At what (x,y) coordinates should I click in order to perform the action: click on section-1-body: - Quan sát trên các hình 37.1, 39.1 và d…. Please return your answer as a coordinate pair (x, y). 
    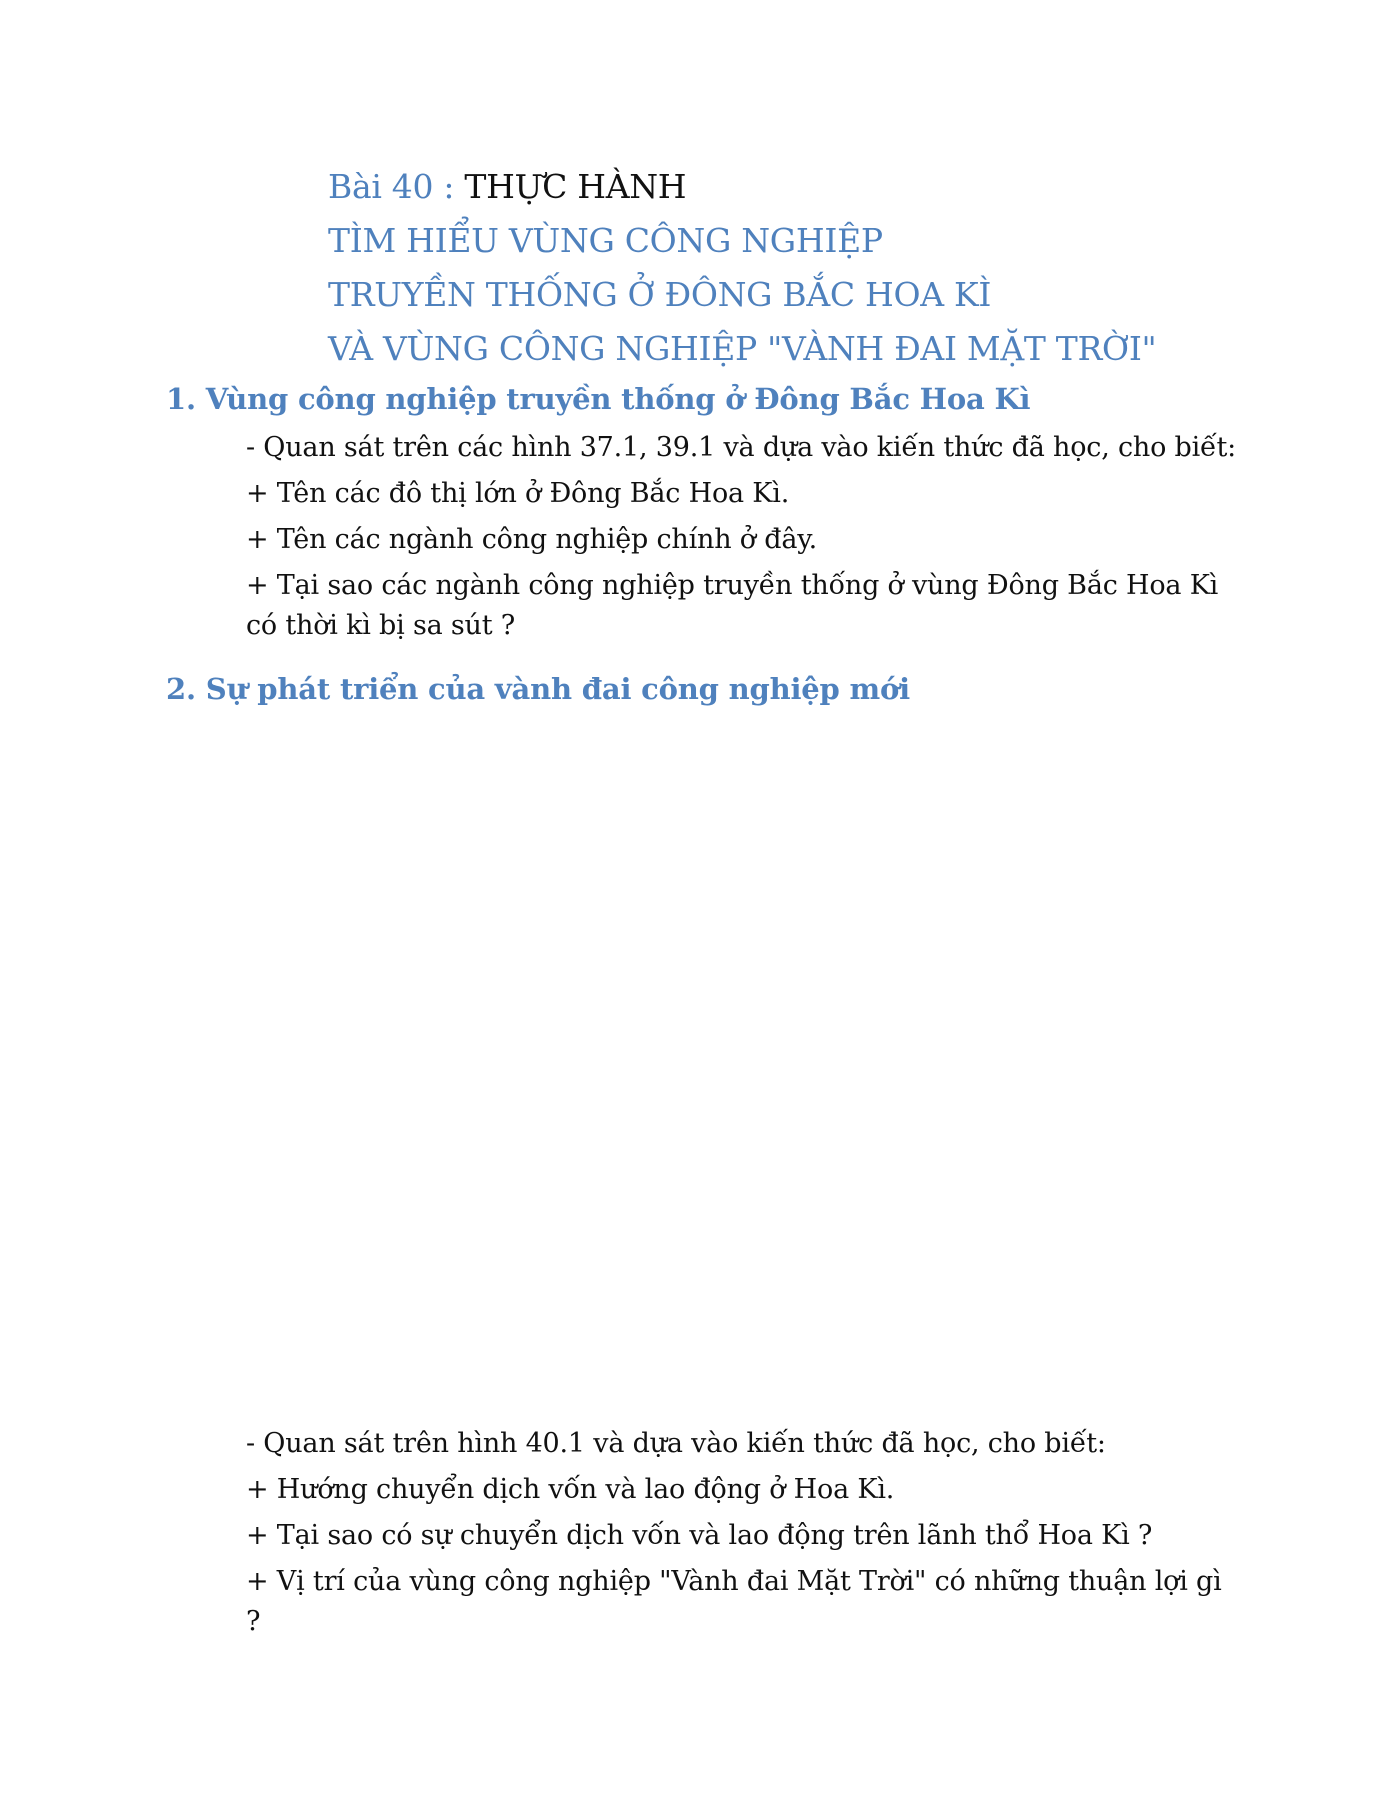
    Looking at the image, I should click on (741, 540).